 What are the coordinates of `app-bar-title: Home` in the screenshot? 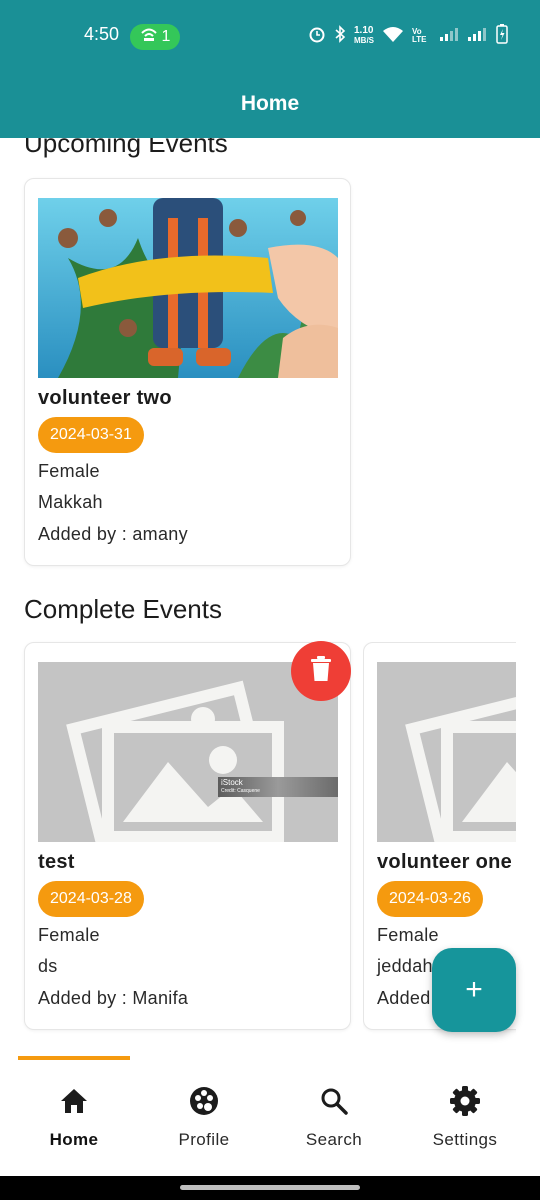 It's located at (270, 103).